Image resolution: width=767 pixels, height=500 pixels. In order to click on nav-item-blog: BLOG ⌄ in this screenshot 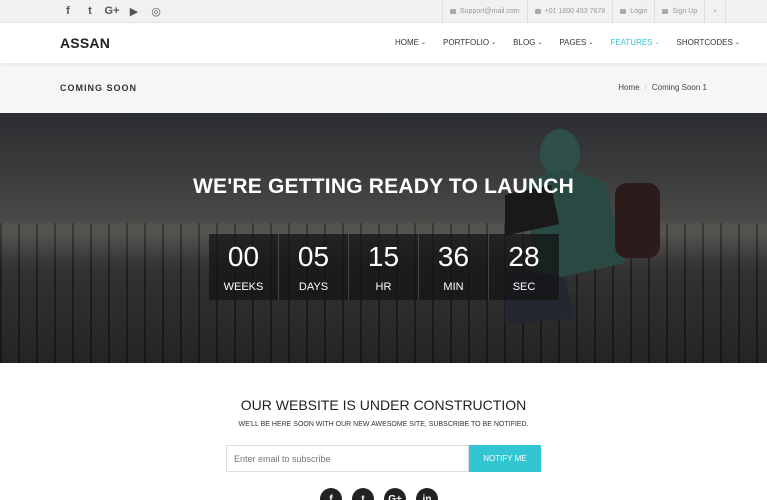, I will do `click(527, 42)`.